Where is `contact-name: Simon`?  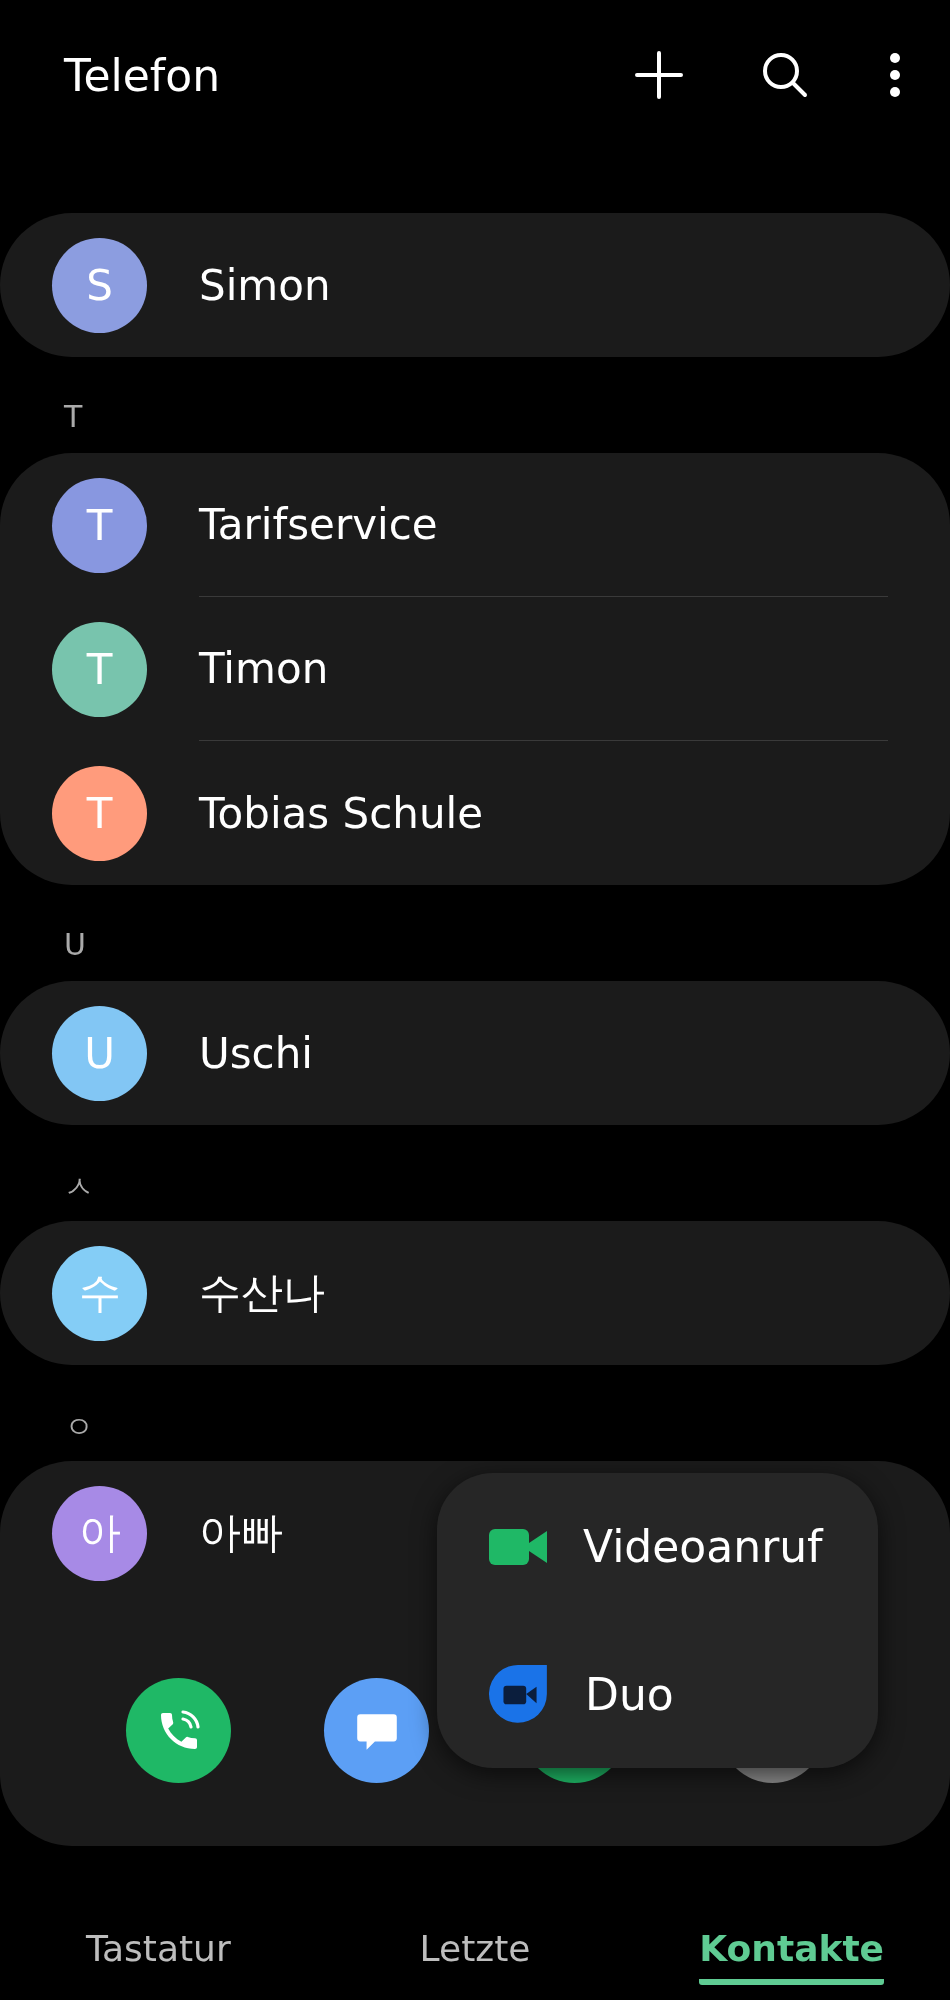
contact-name: Simon is located at coordinates (265, 285).